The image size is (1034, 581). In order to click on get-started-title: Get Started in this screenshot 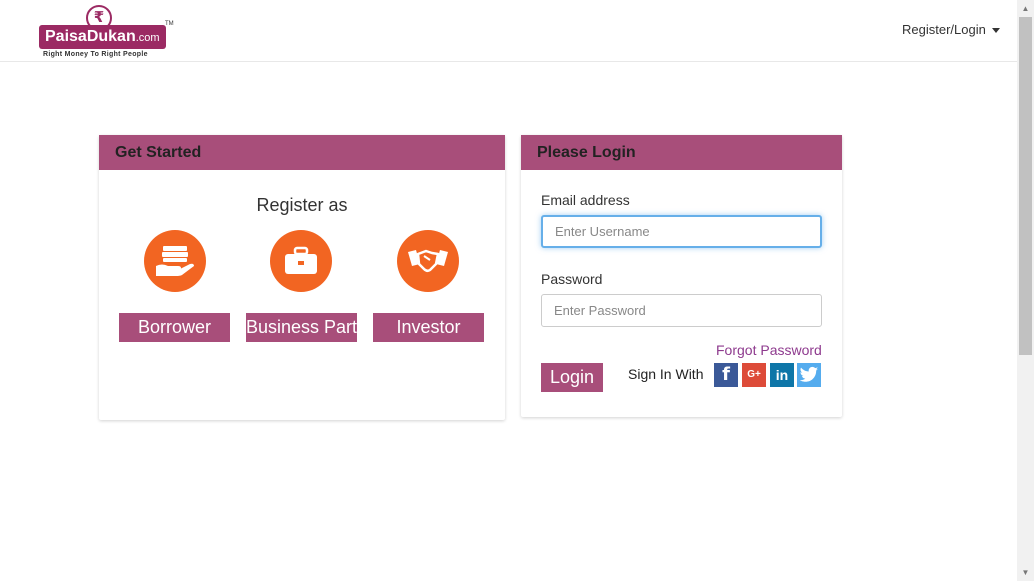, I will do `click(302, 152)`.